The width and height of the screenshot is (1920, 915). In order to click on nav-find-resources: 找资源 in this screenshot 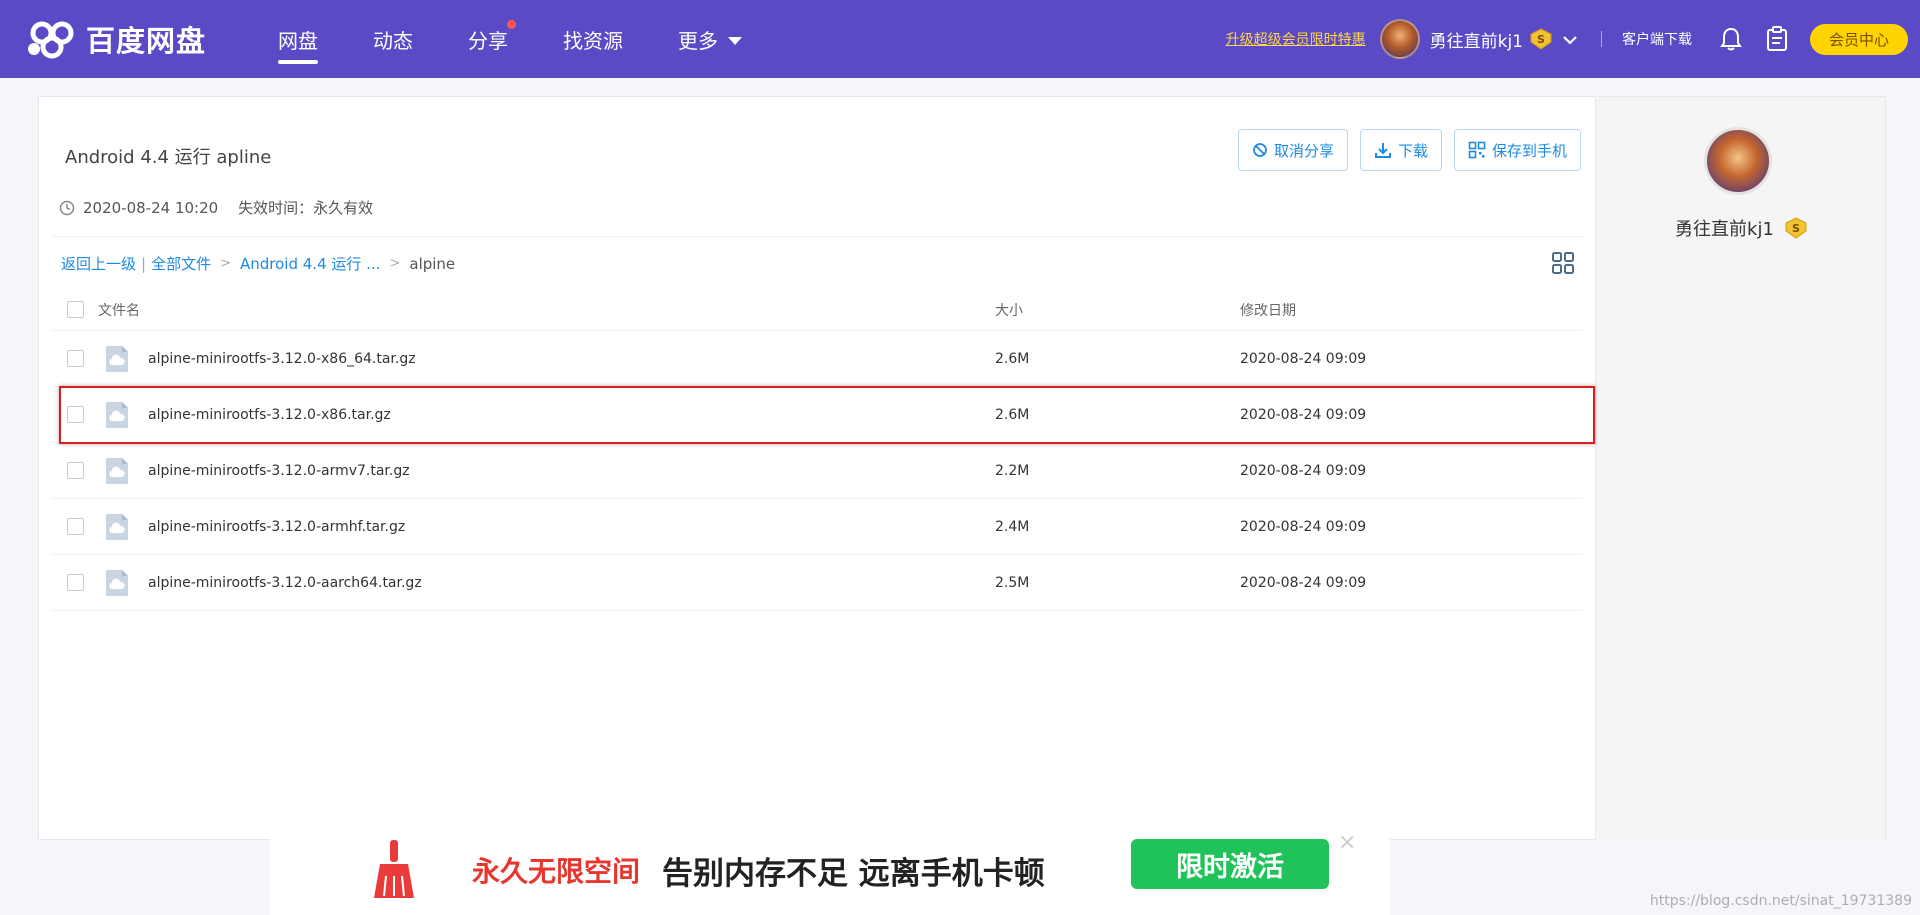, I will do `click(593, 39)`.